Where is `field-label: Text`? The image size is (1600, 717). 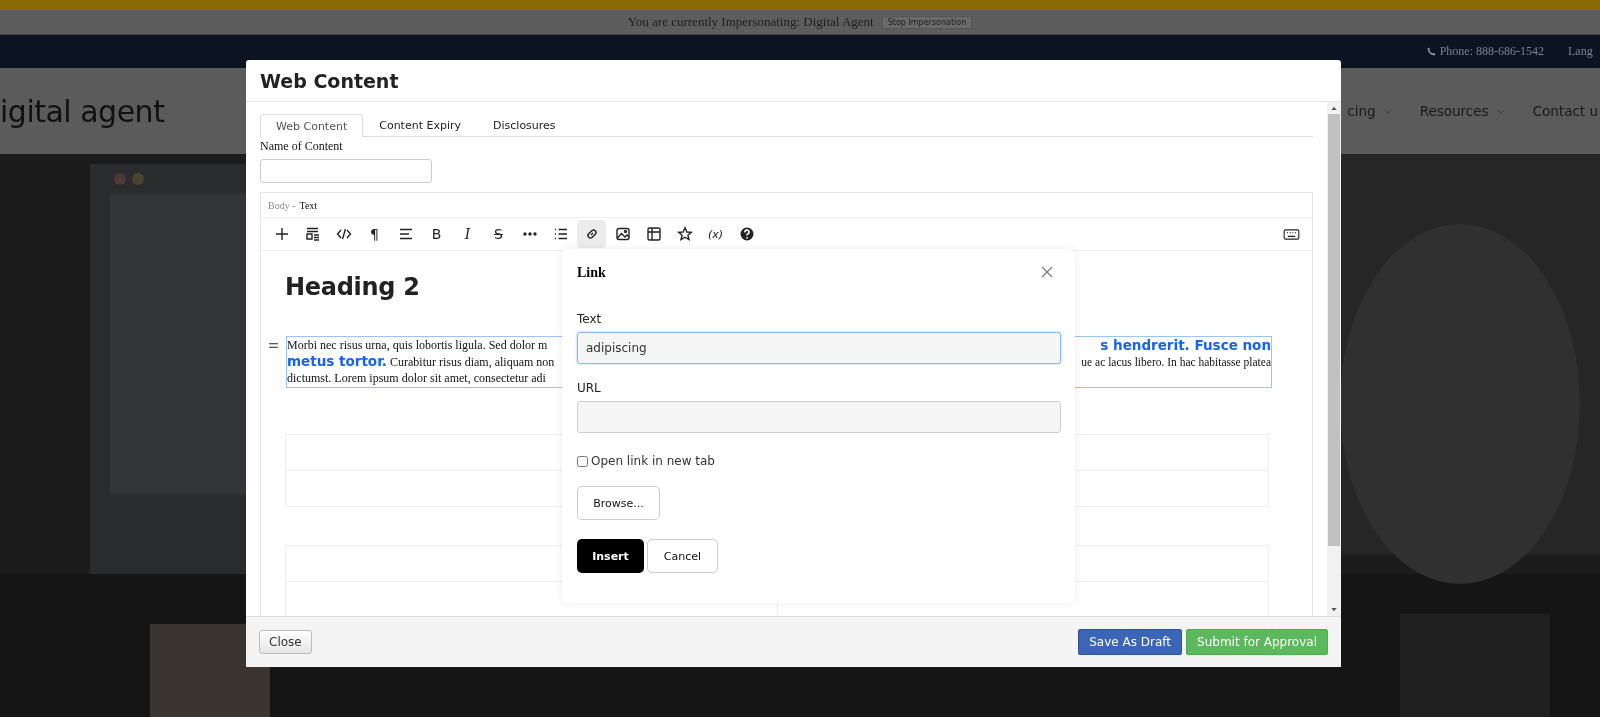 field-label: Text is located at coordinates (590, 319).